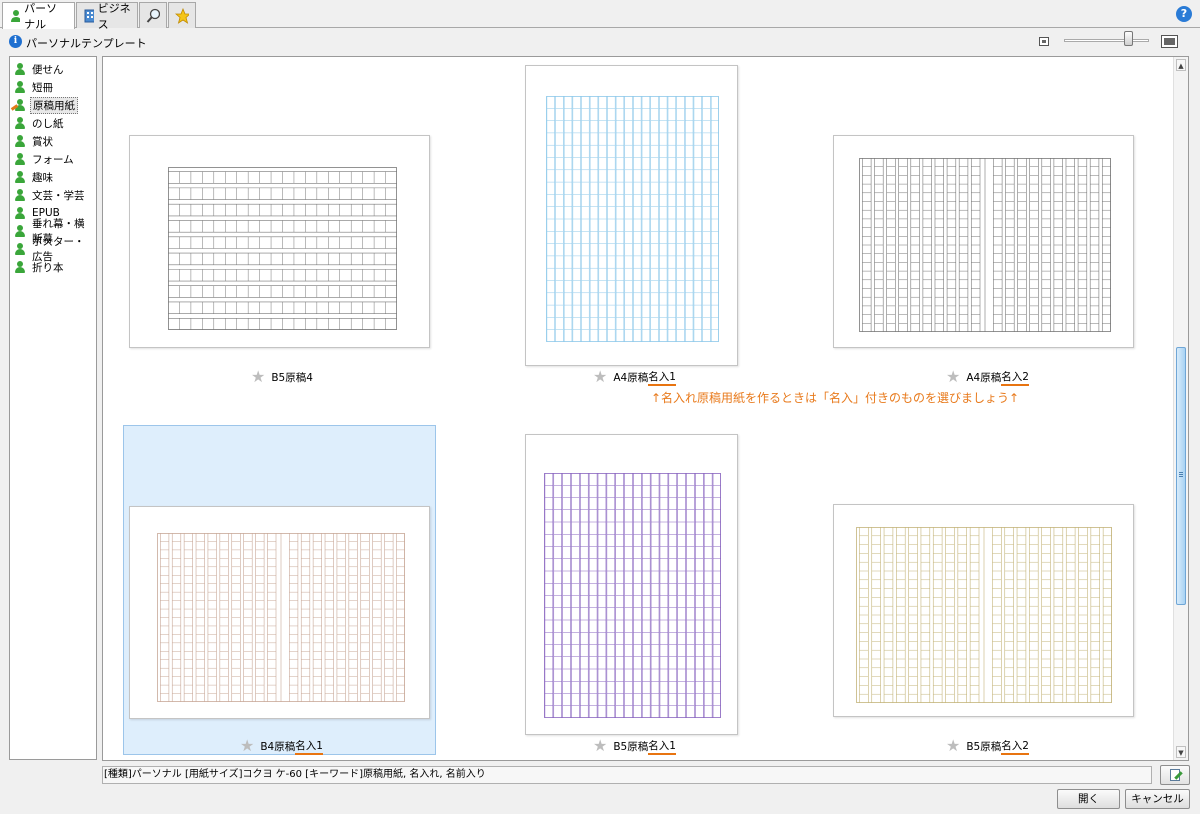 This screenshot has height=814, width=1200. I want to click on template-caption: ★ A4原稿 名入1, so click(634, 377).